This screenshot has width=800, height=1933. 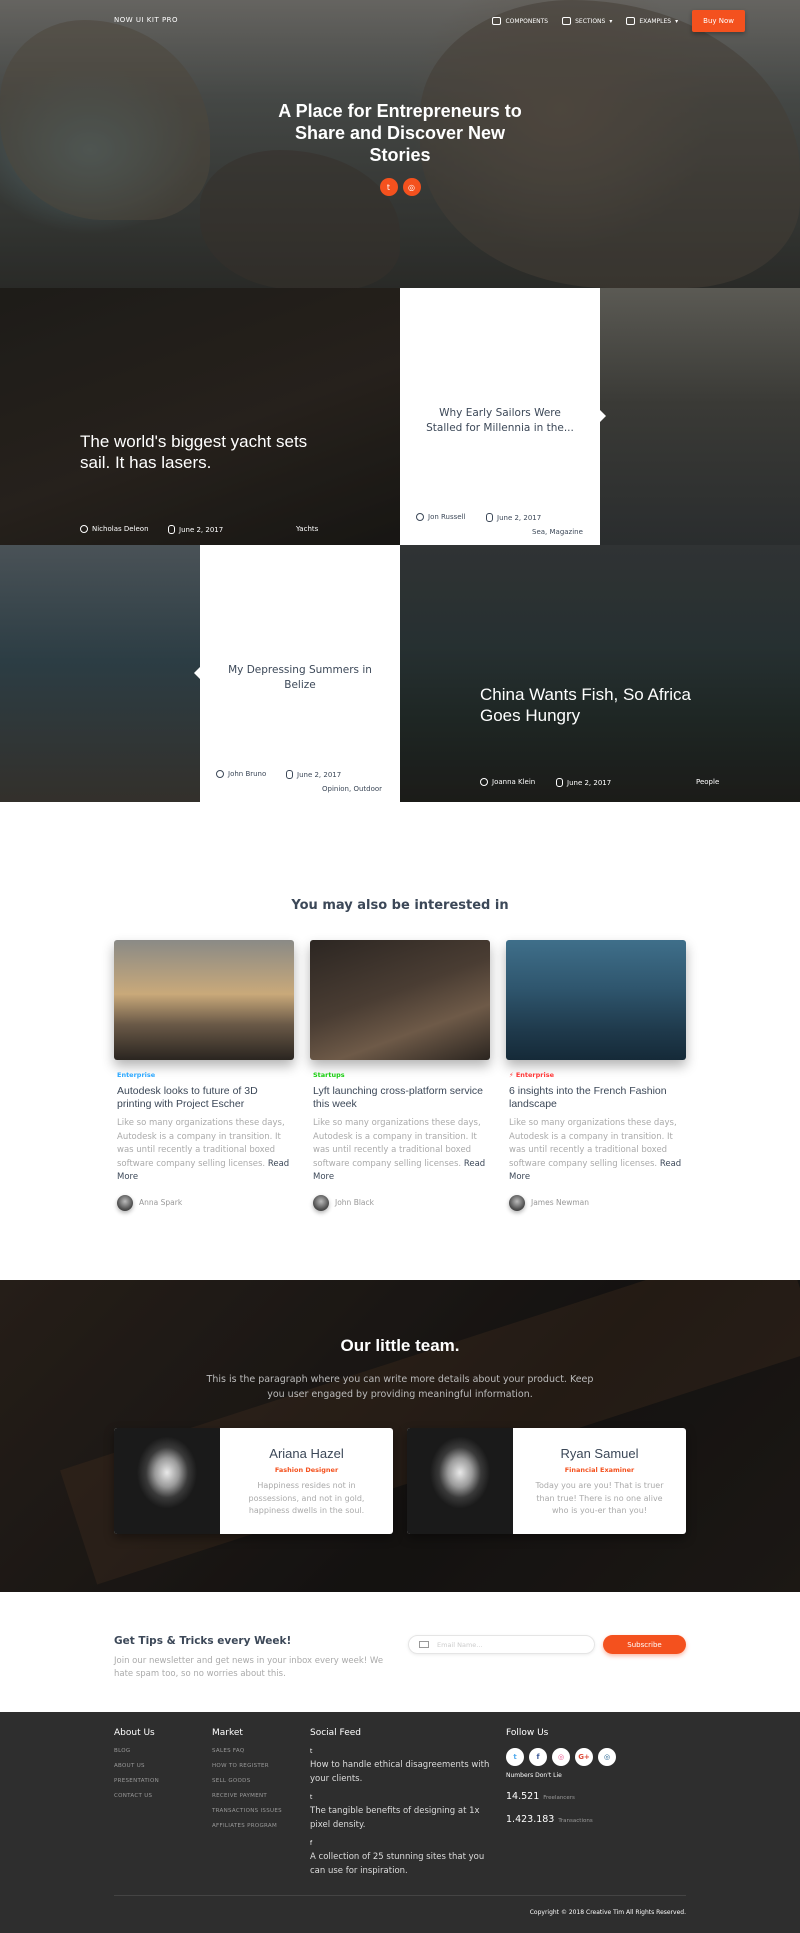 I want to click on chevron-down-icon: ▾, so click(x=677, y=21).